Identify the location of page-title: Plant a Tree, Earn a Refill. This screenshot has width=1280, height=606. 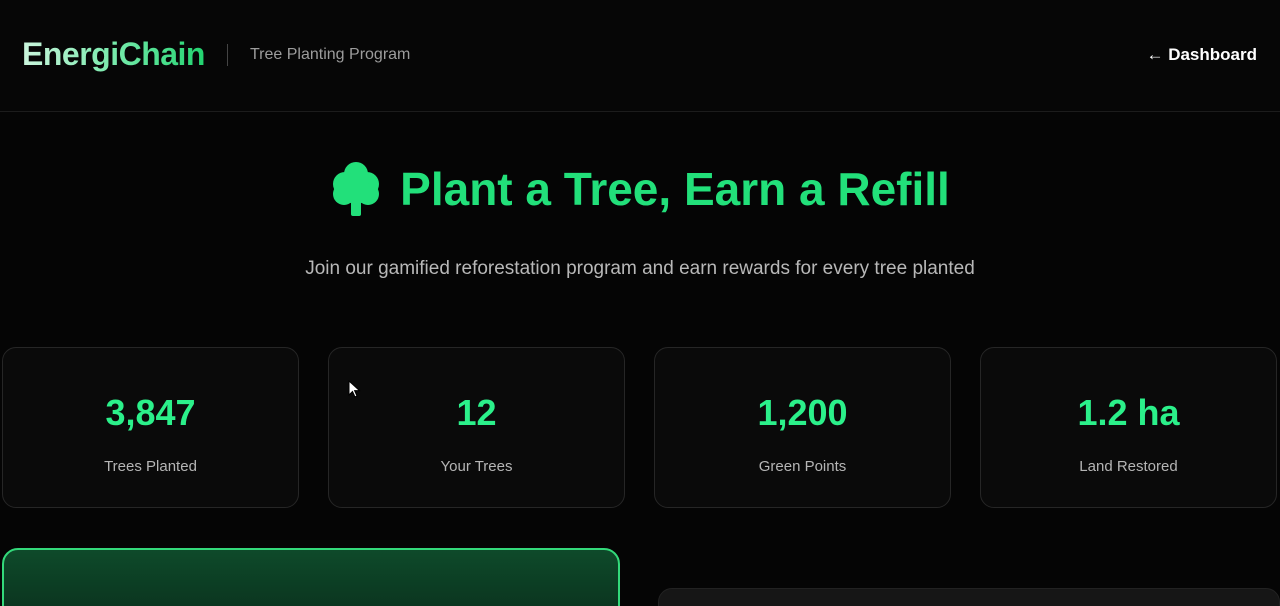
(640, 189).